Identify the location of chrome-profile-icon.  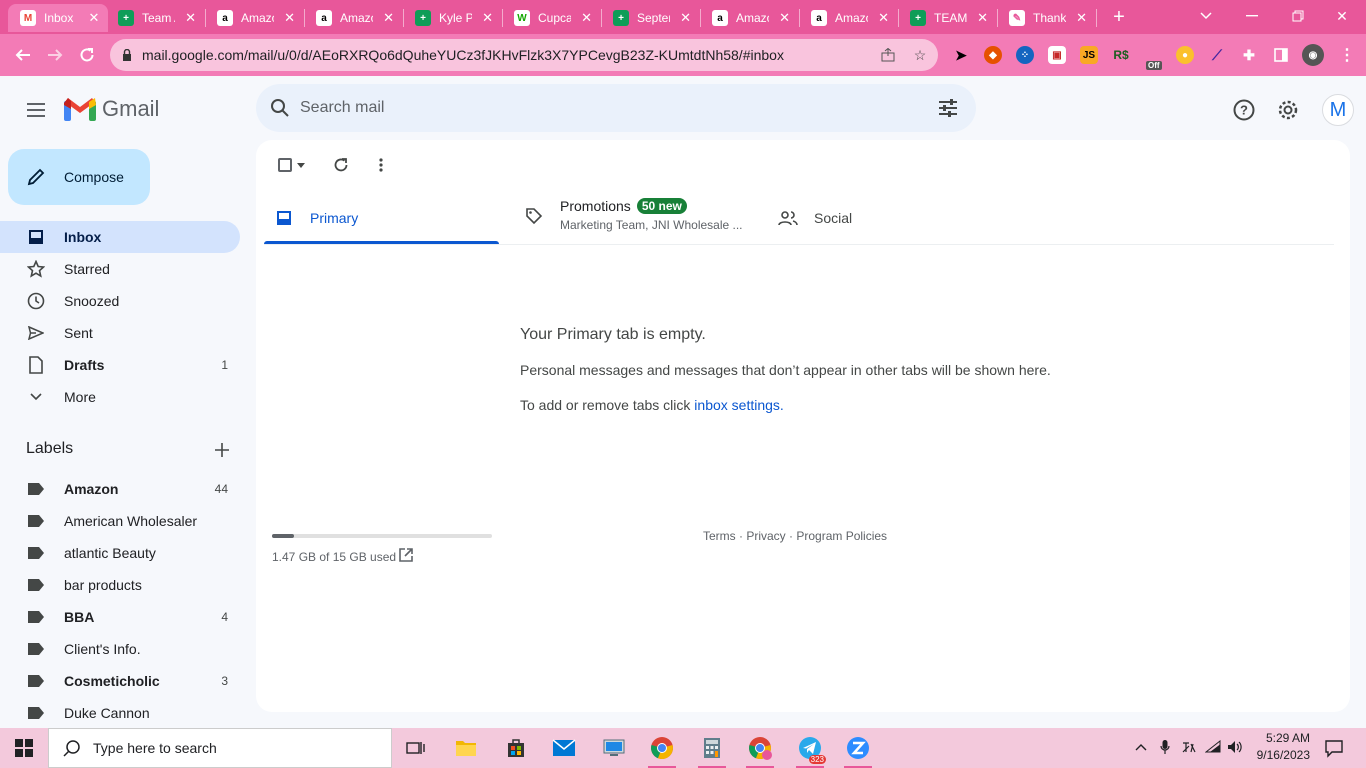
(760, 750).